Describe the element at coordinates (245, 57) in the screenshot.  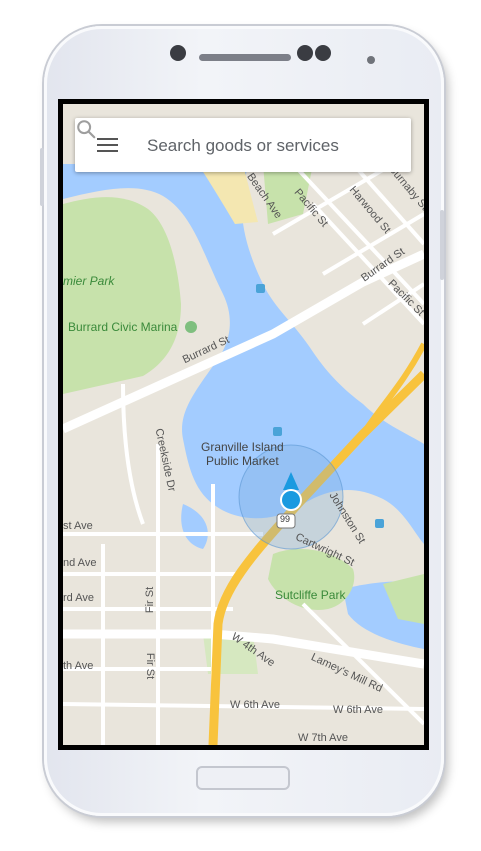
I see `speaker-grille` at that location.